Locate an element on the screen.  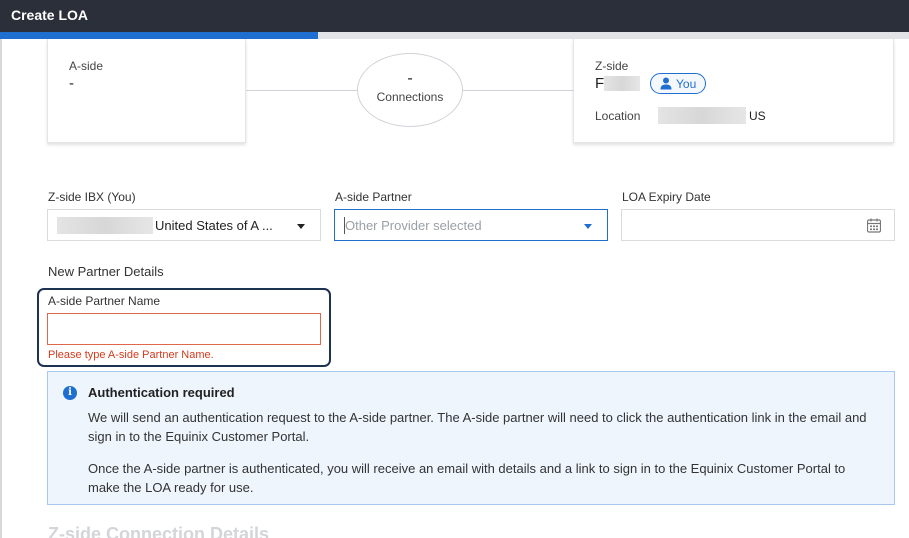
partner-name-label: A-side Partner Name is located at coordinates (104, 301).